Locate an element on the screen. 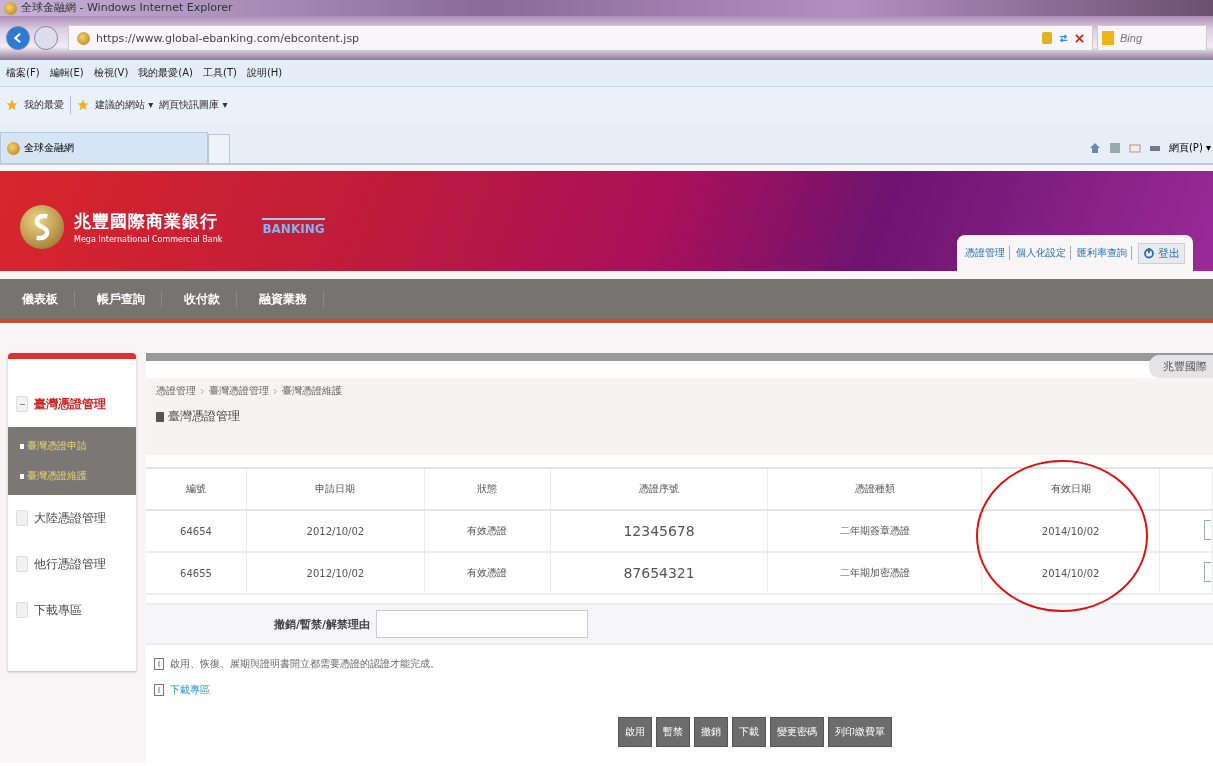 The image size is (1213, 766). search-box: Bing is located at coordinates (1152, 38).